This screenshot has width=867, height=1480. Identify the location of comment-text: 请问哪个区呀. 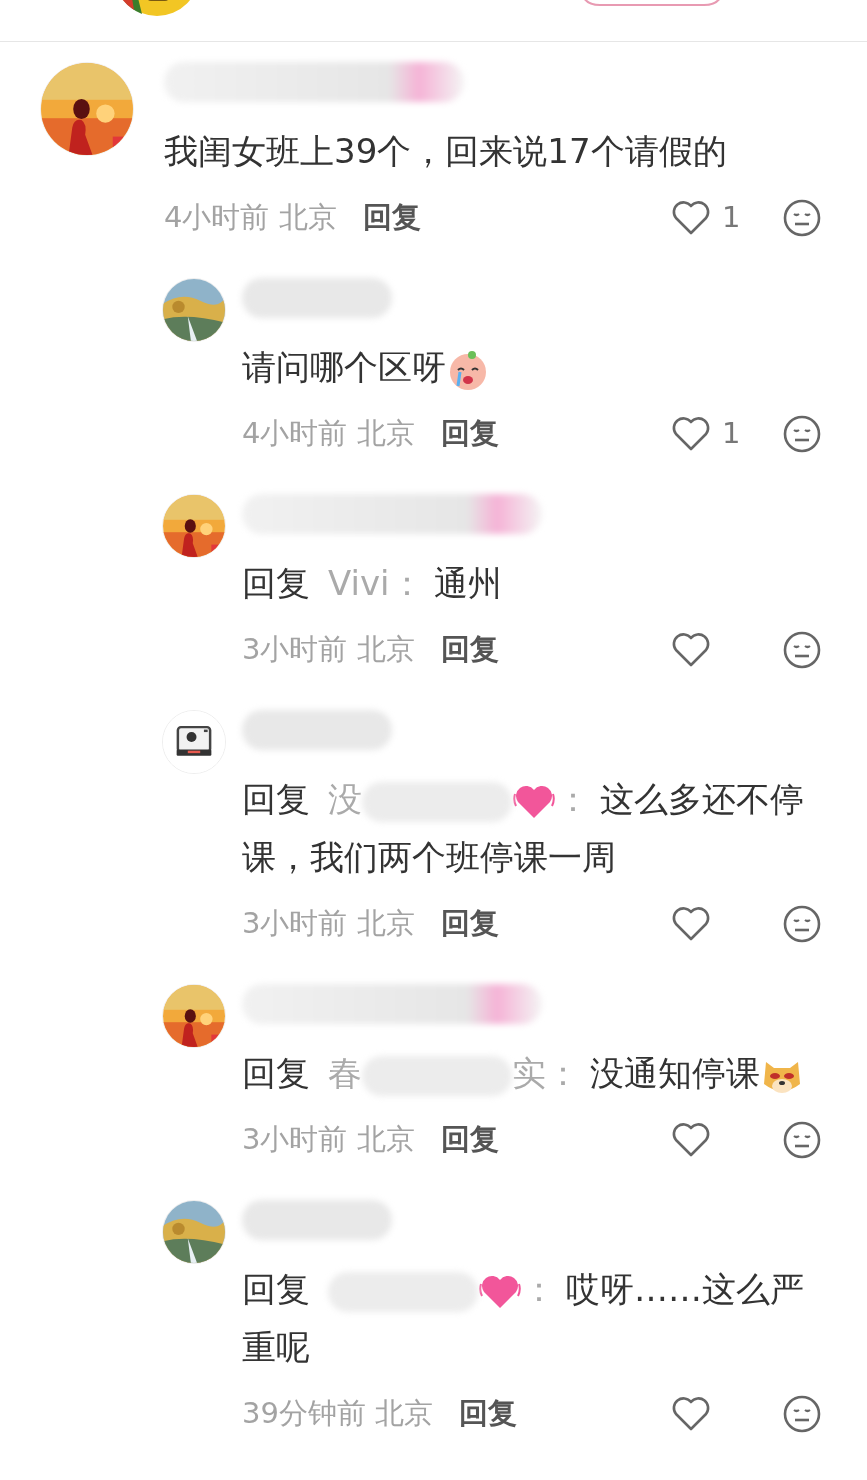
(539, 367).